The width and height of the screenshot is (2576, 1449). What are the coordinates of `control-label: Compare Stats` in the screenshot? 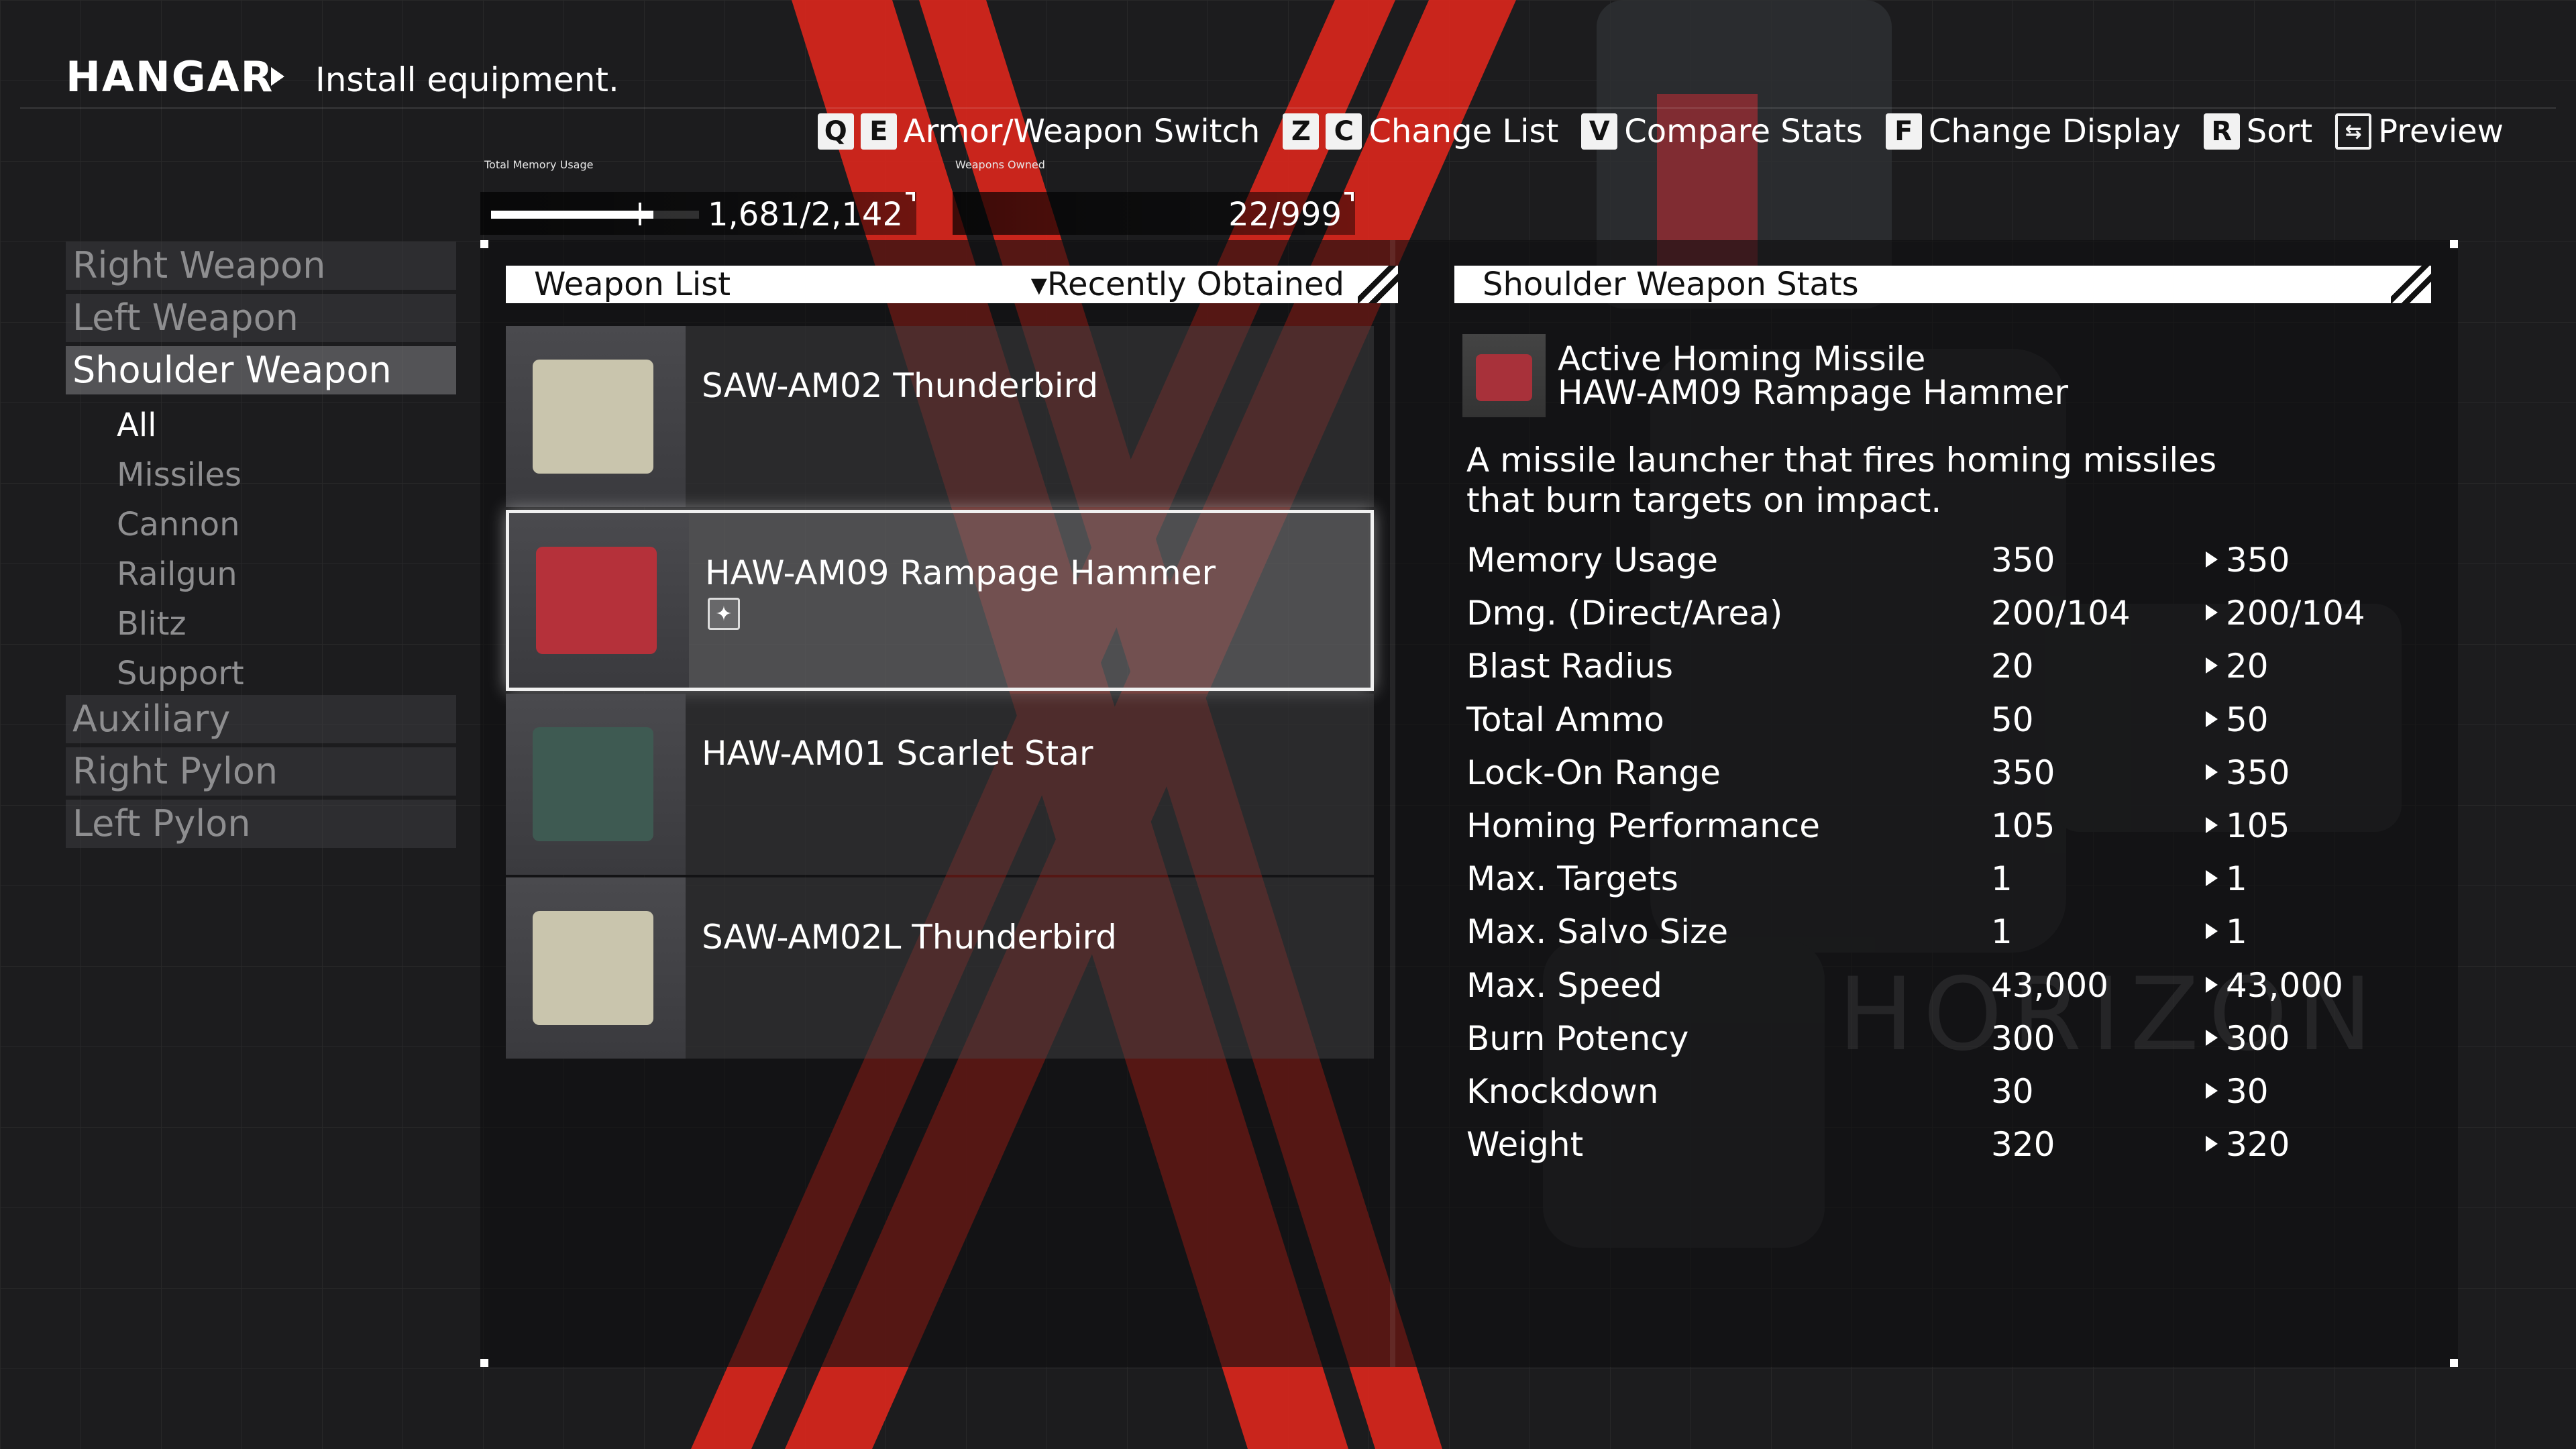 It's located at (1743, 131).